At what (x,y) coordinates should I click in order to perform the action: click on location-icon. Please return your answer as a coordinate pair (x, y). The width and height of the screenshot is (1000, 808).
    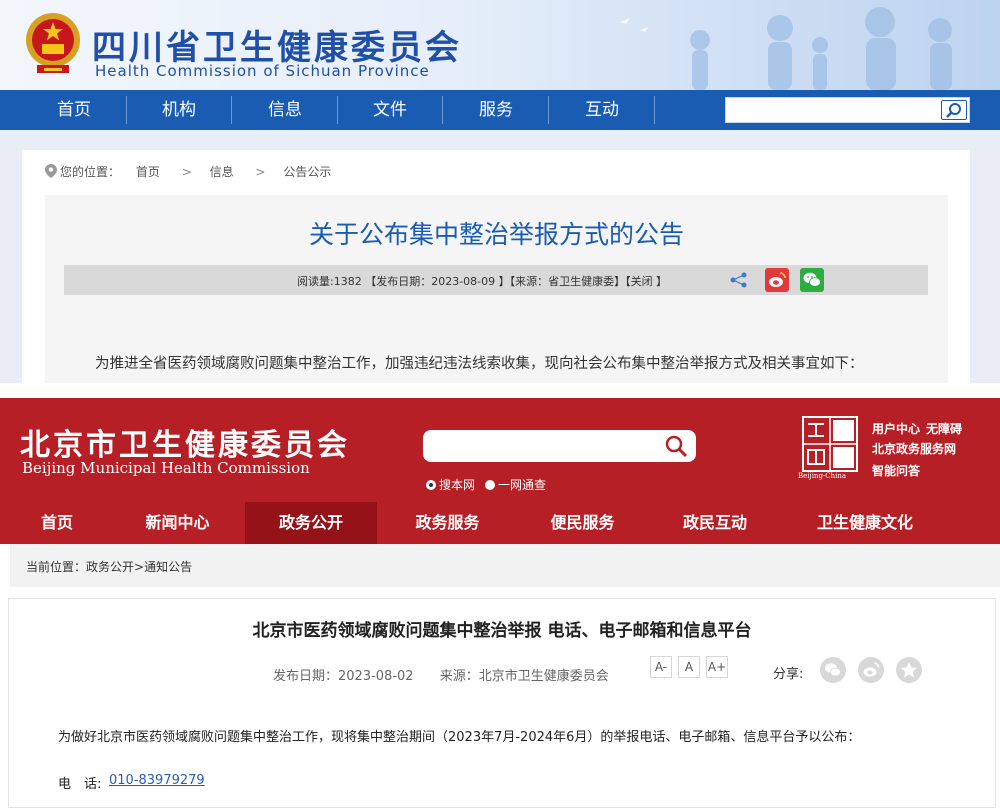
    Looking at the image, I should click on (51, 171).